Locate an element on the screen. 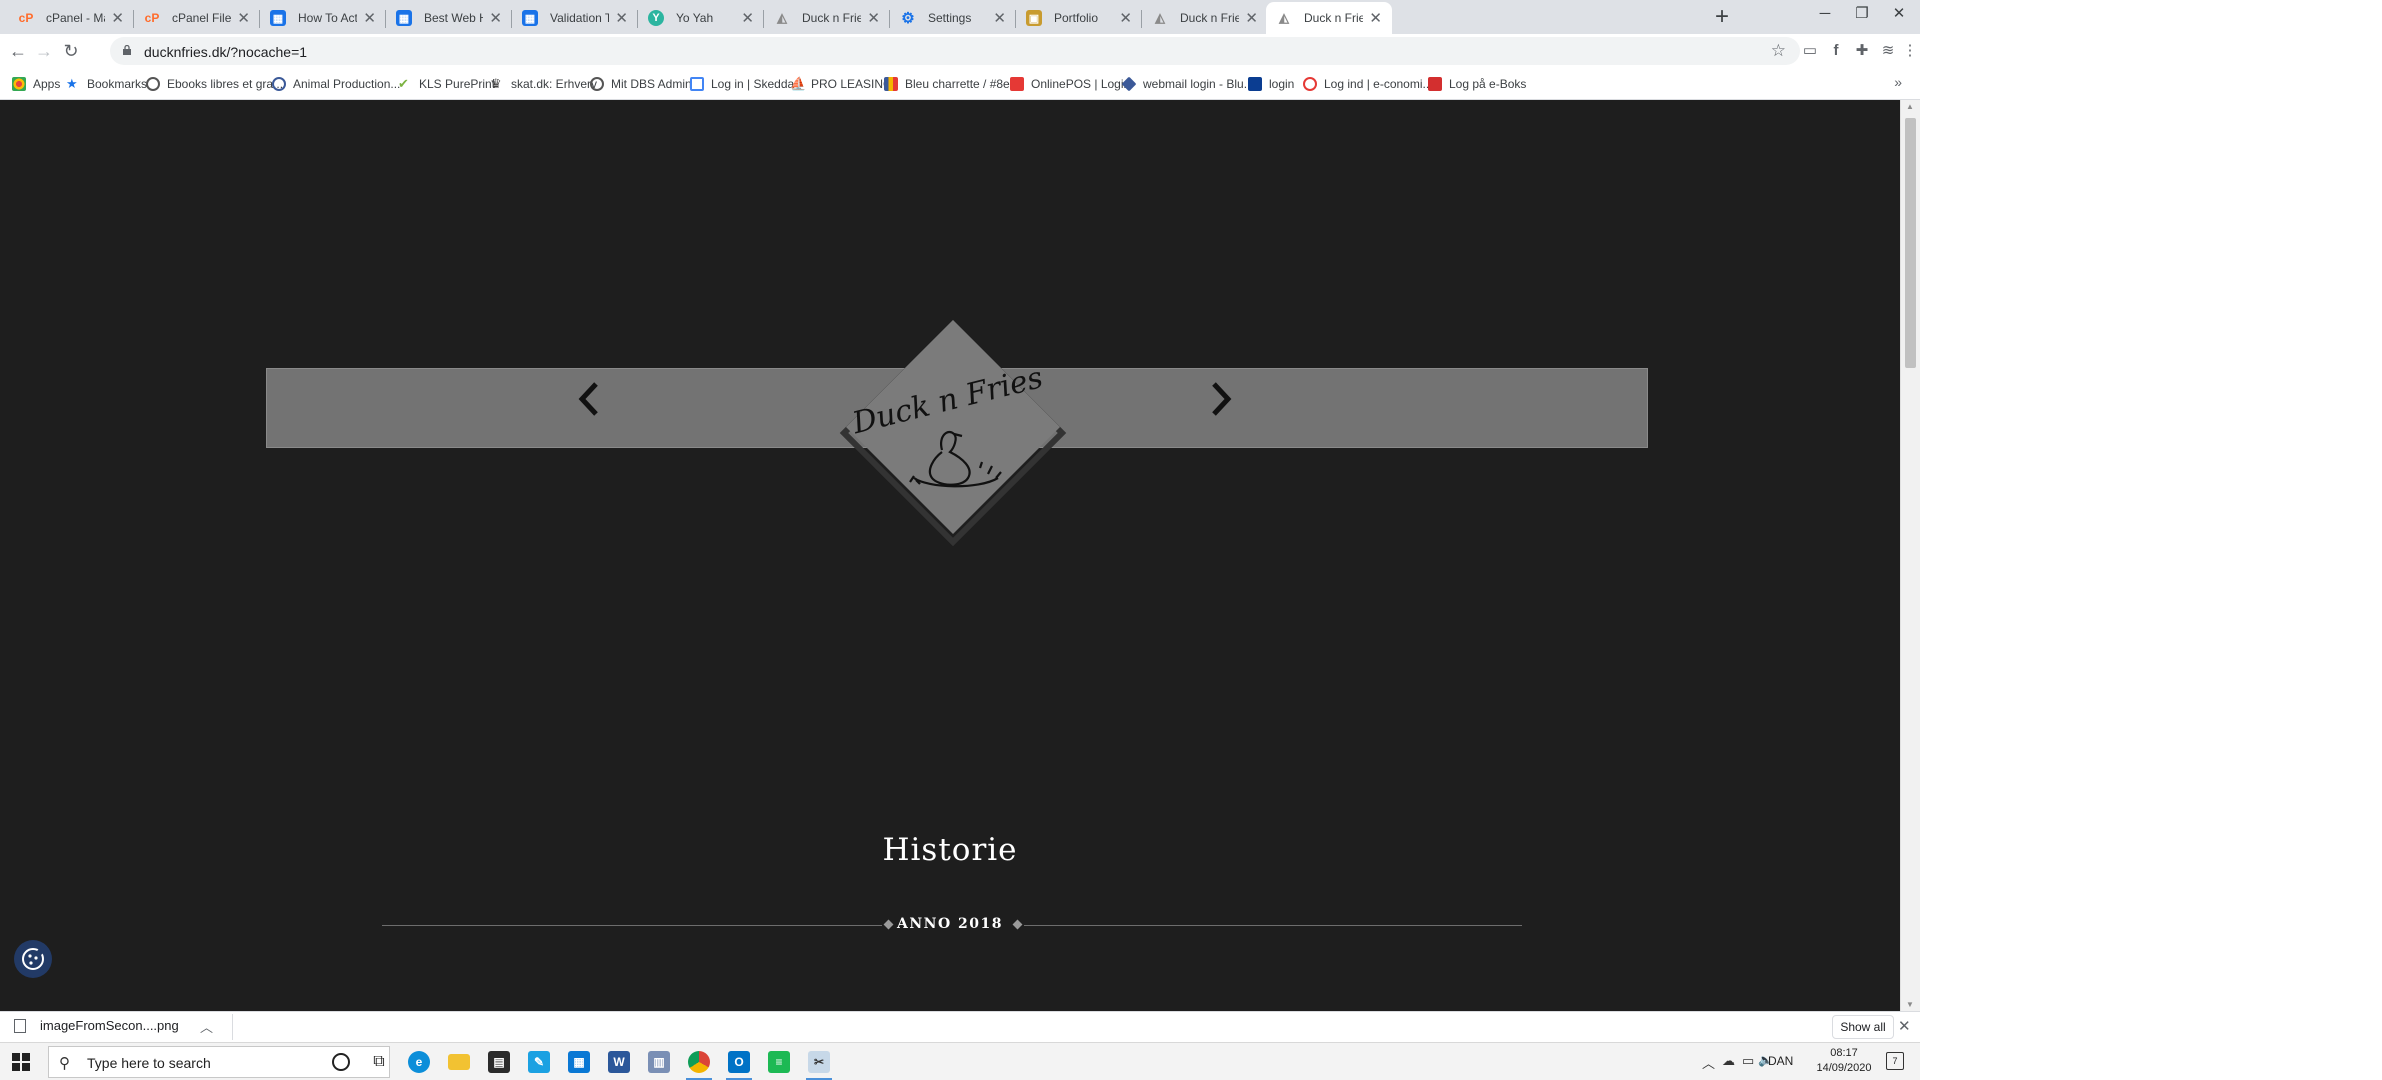  store-icon: ▤ is located at coordinates (499, 1062).